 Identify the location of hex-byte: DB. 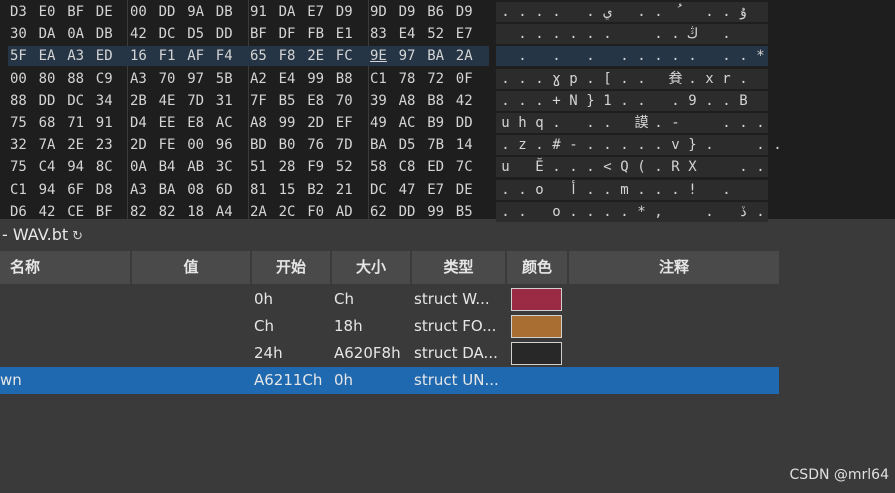
(109, 34).